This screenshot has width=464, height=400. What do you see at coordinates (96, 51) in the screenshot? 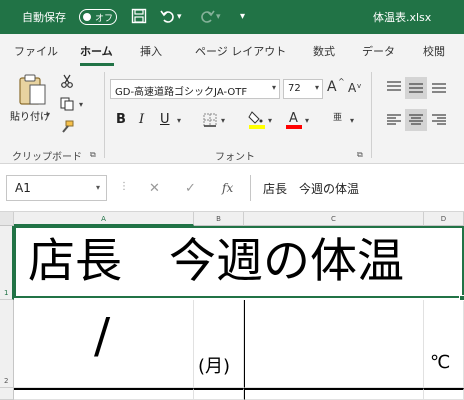
I see `tab-home: ホーム` at bounding box center [96, 51].